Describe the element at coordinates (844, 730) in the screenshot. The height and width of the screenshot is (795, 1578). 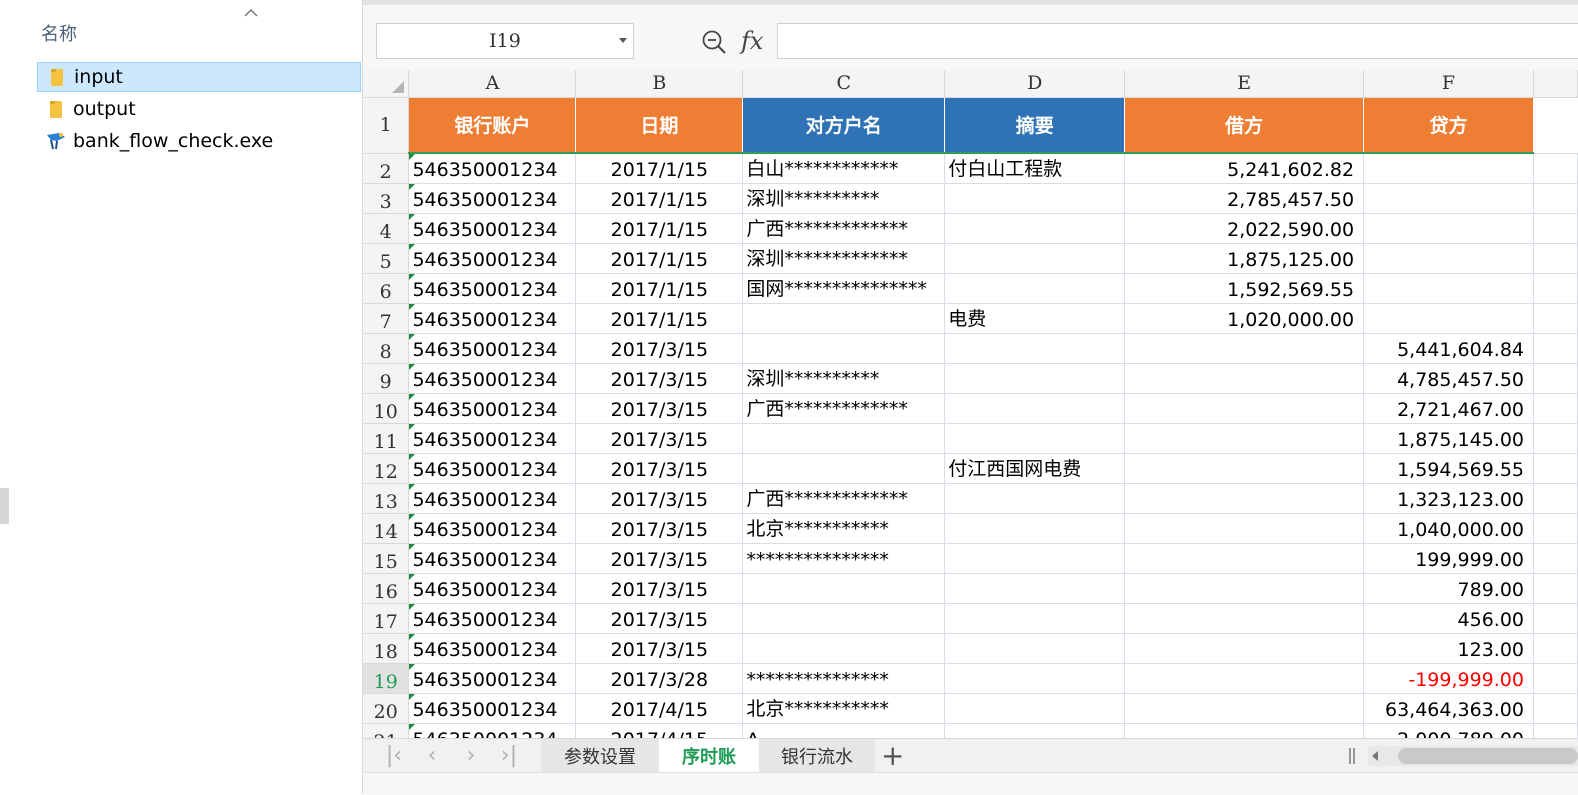
I see `cell-counterparty: A` at that location.